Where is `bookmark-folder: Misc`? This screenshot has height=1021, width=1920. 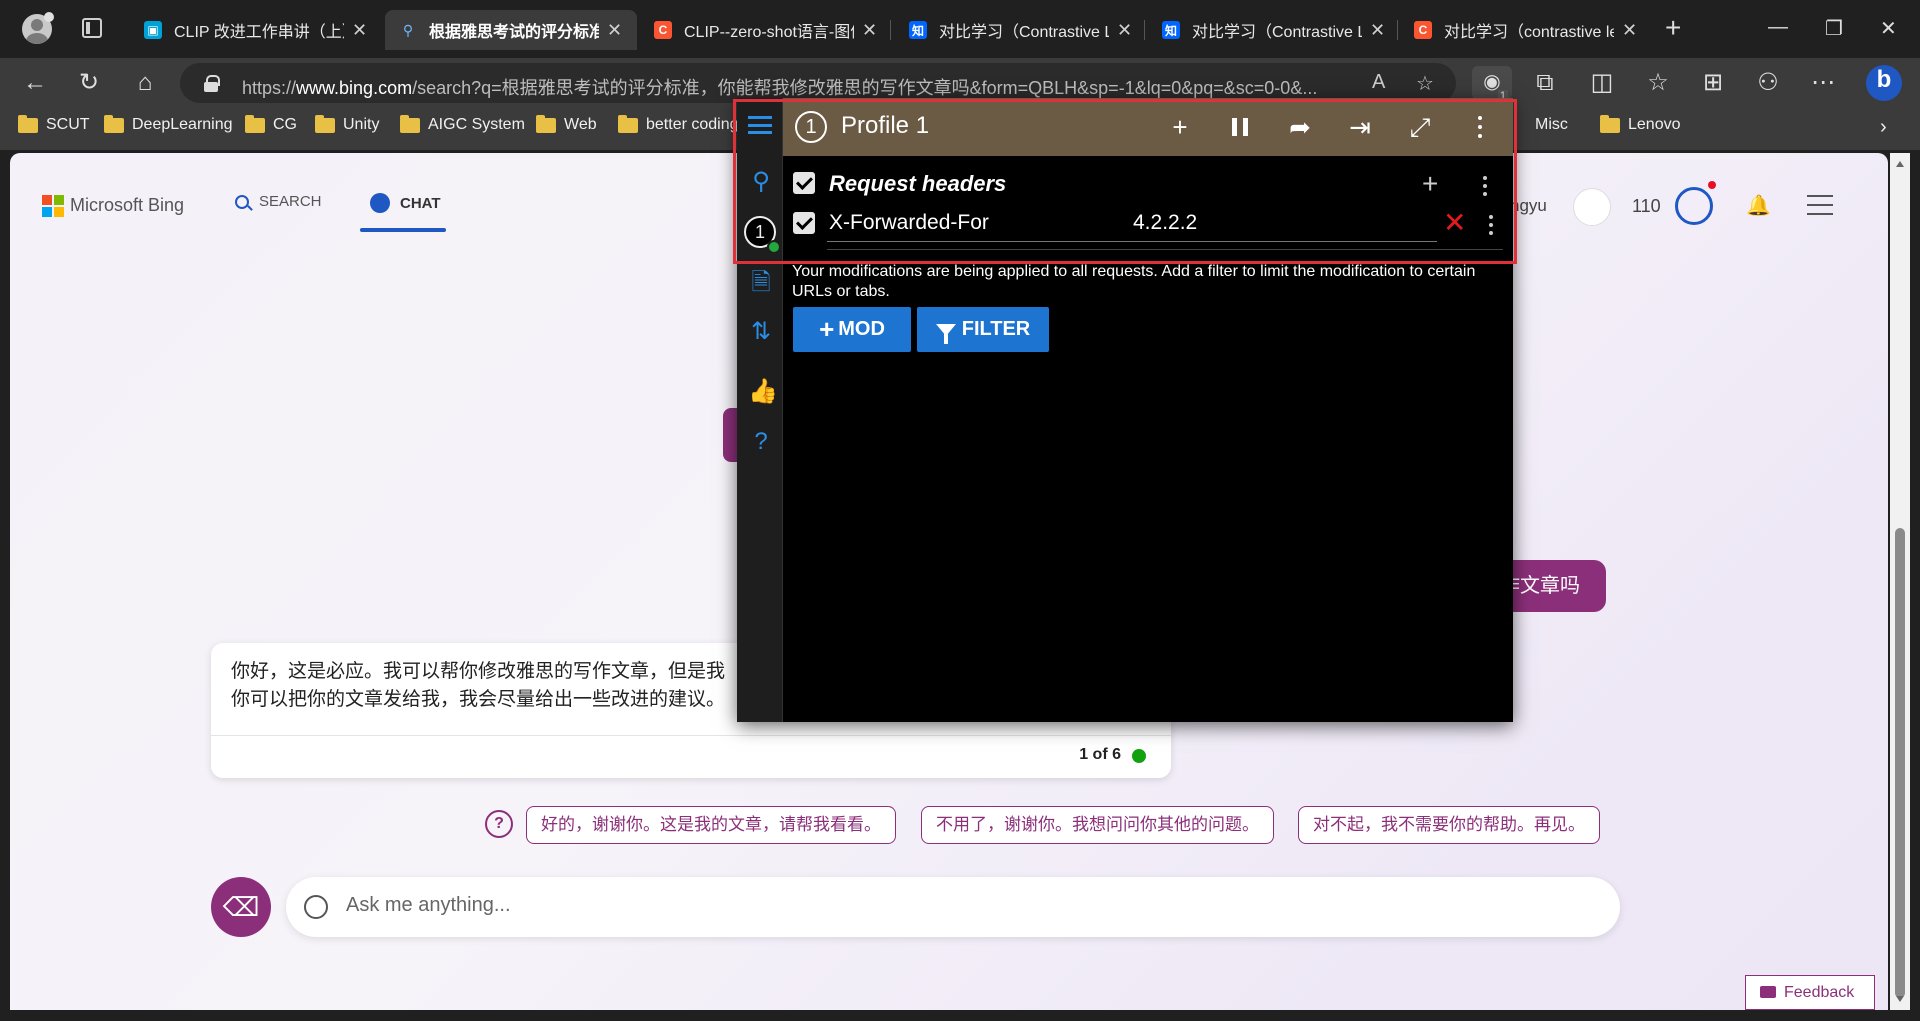 bookmark-folder: Misc is located at coordinates (1551, 125).